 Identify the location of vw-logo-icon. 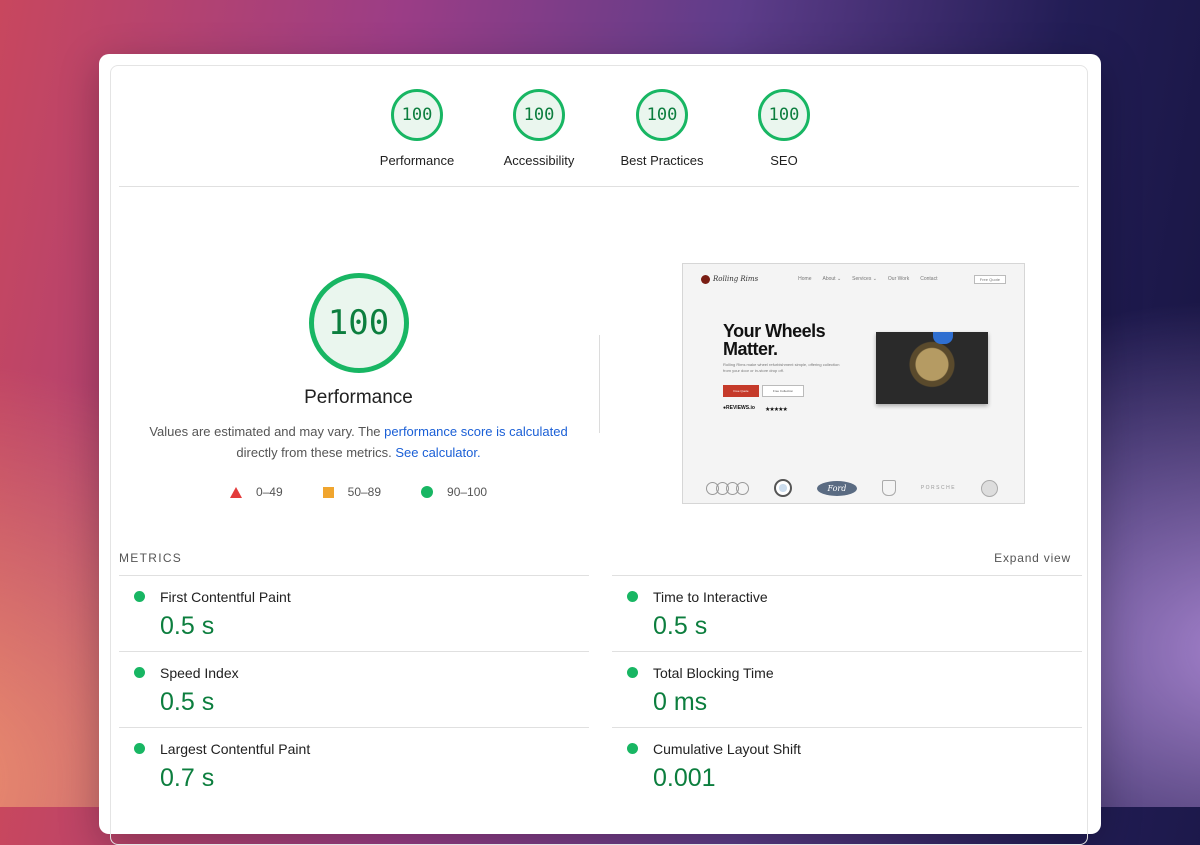
(989, 488).